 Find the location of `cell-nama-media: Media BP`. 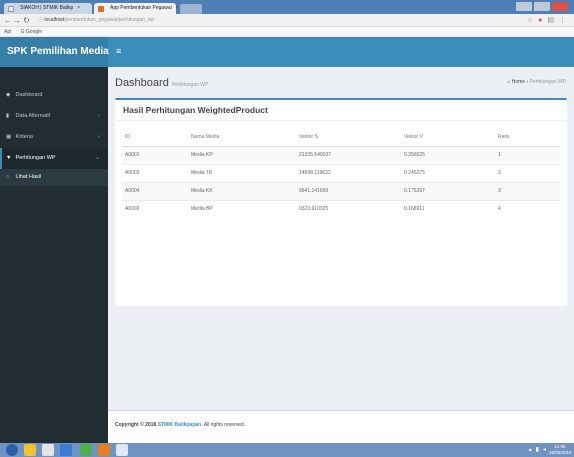

cell-nama-media: Media BP is located at coordinates (242, 208).